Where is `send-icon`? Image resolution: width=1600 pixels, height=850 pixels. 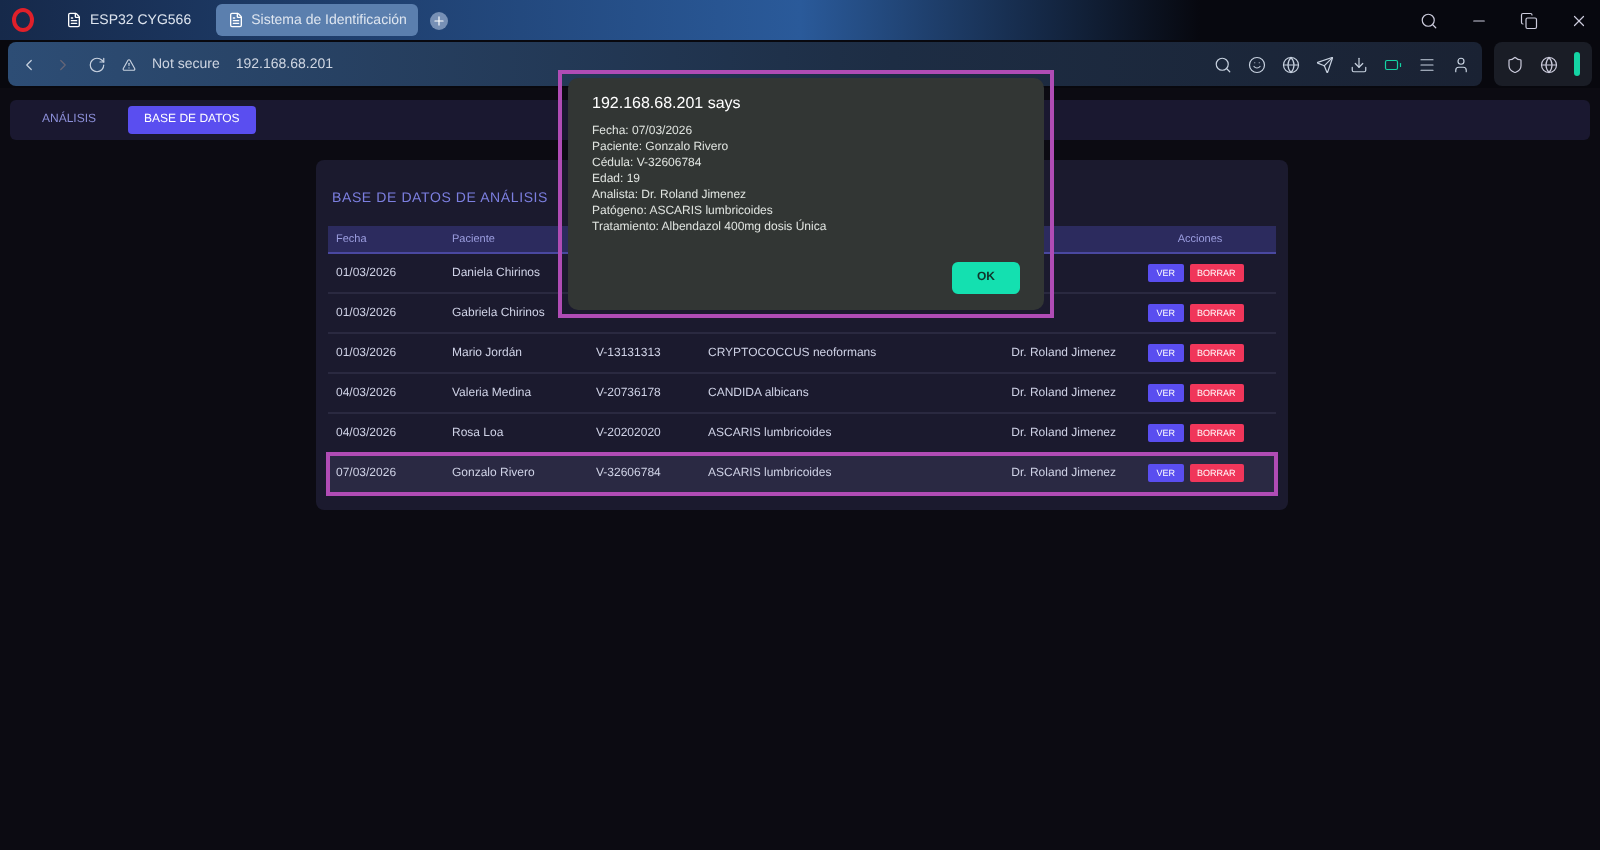 send-icon is located at coordinates (1325, 64).